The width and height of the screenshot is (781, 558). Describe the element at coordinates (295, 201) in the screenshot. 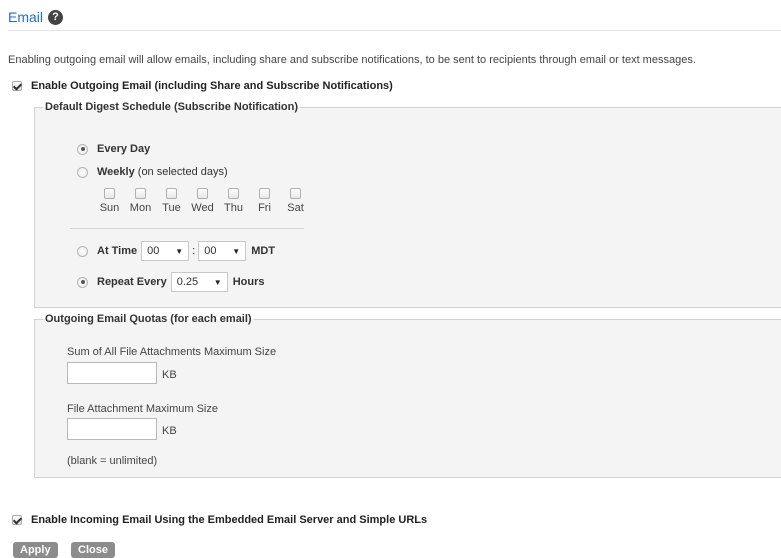

I see `day-sat: Sat` at that location.